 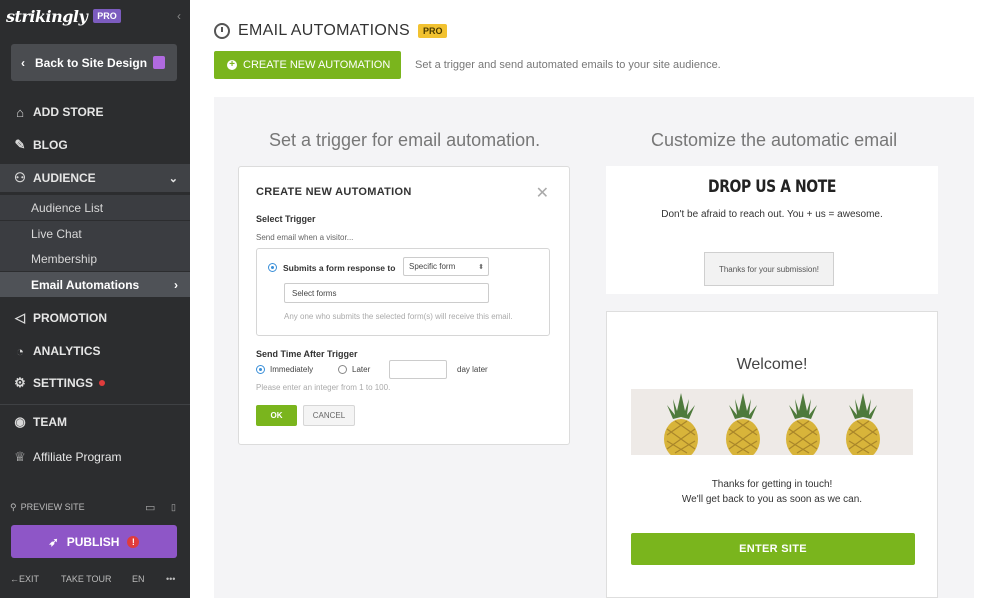 What do you see at coordinates (774, 140) in the screenshot?
I see `email-column-title: Customize the automatic email` at bounding box center [774, 140].